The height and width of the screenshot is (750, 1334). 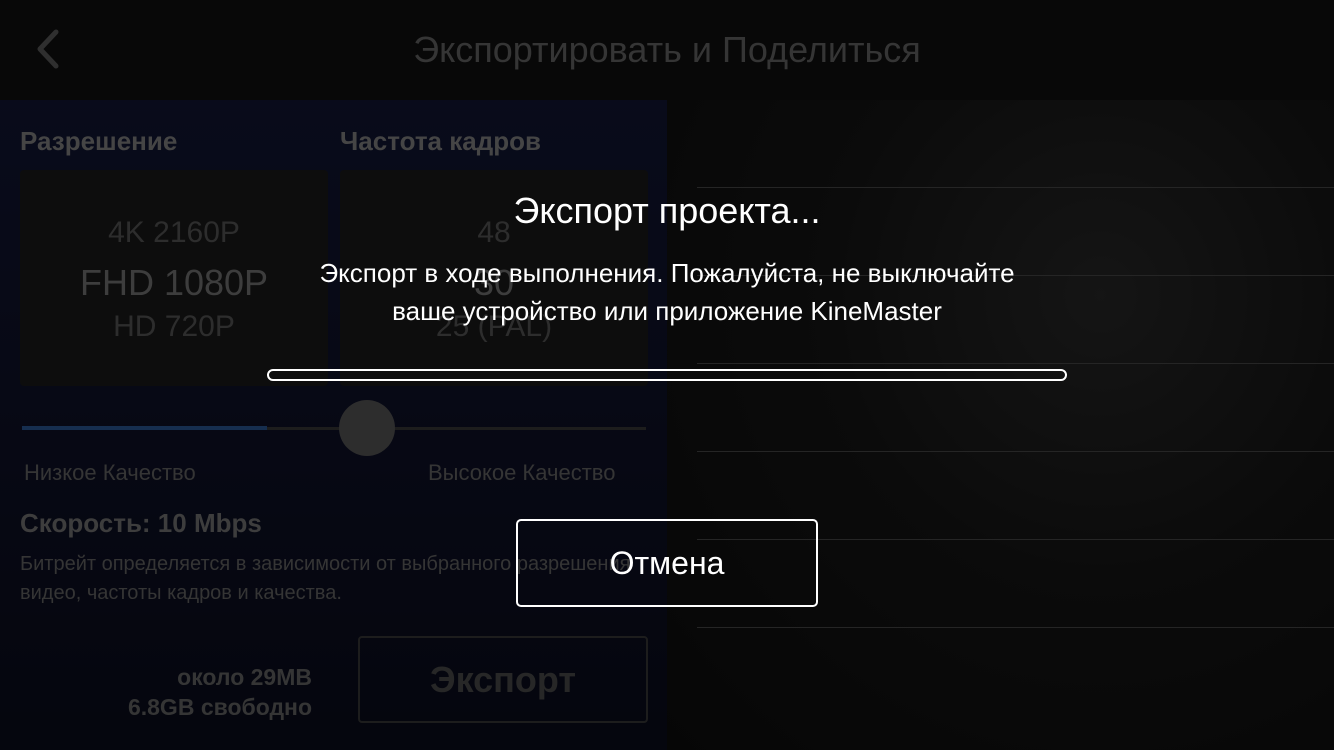 What do you see at coordinates (667, 375) in the screenshot?
I see `export-progress-bar` at bounding box center [667, 375].